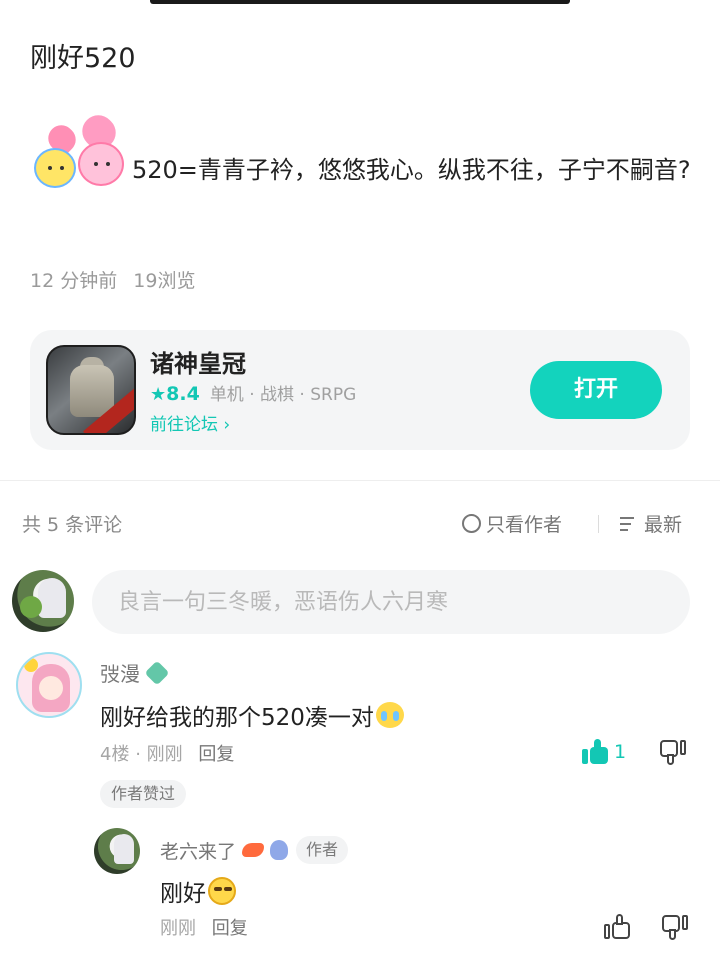 This screenshot has width=720, height=960. Describe the element at coordinates (663, 525) in the screenshot. I see `sort-label: 最新` at that location.